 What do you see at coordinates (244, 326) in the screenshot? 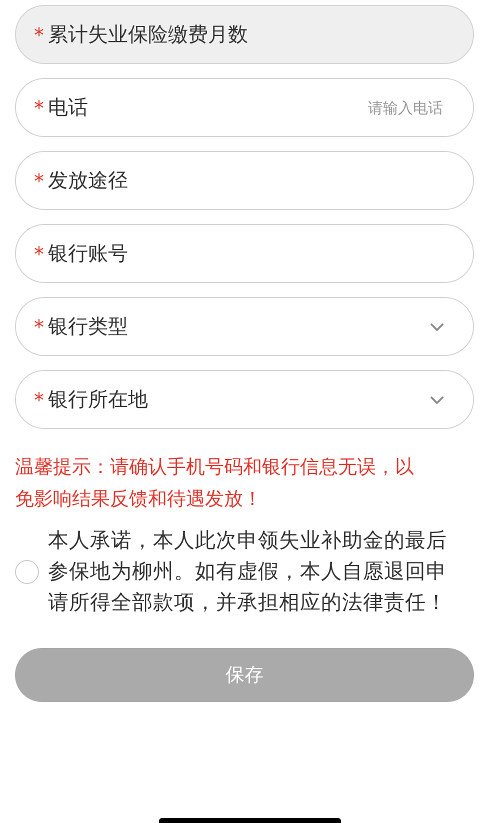
I see `select-field: * 银行类型` at bounding box center [244, 326].